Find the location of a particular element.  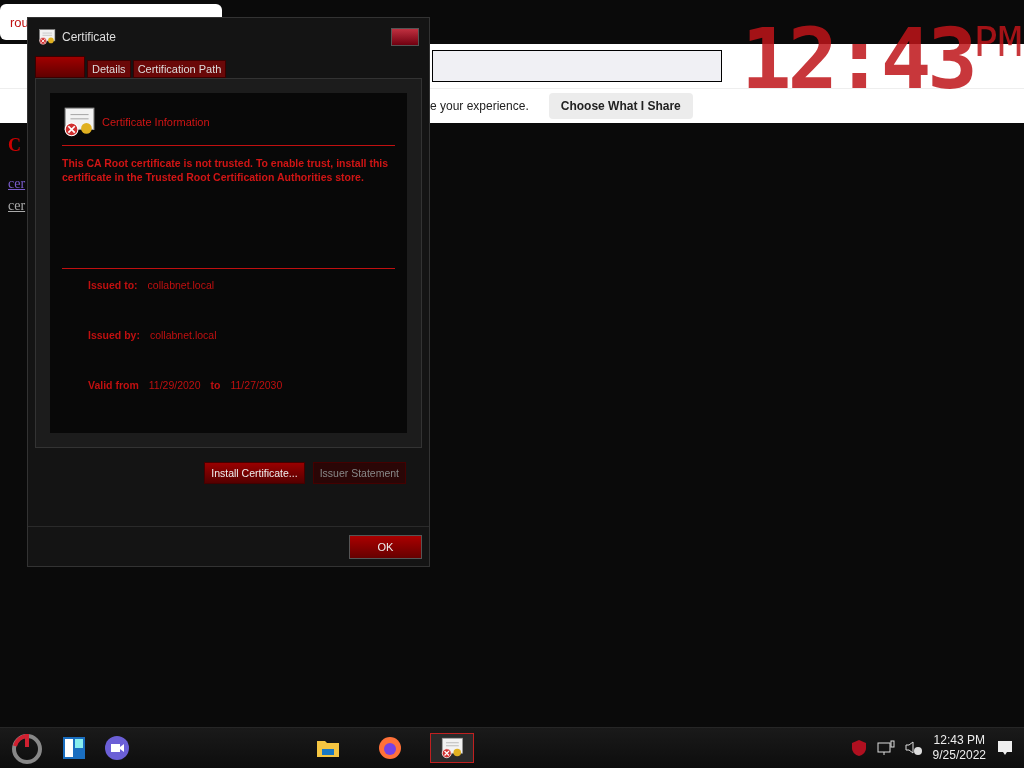

widgets-icon is located at coordinates (74, 748).